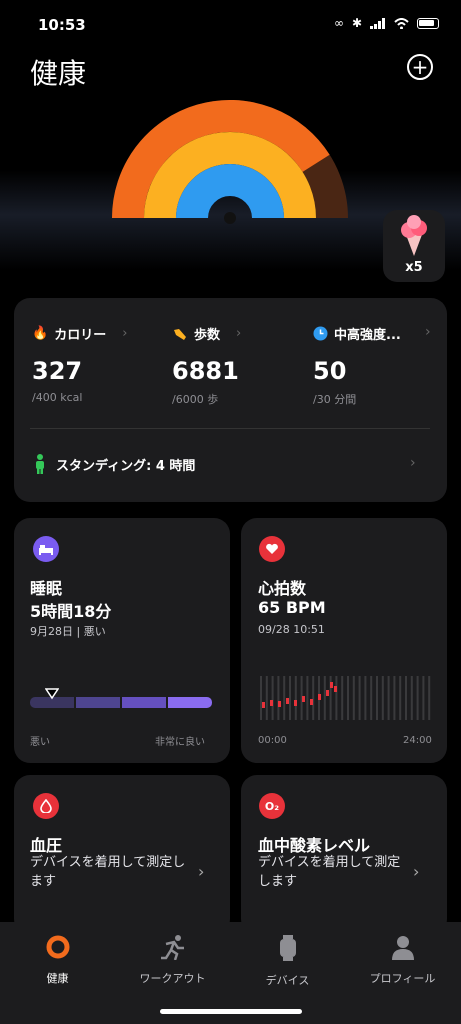 The width and height of the screenshot is (461, 1024). What do you see at coordinates (287, 980) in the screenshot?
I see `tab-device-label: デバイス` at bounding box center [287, 980].